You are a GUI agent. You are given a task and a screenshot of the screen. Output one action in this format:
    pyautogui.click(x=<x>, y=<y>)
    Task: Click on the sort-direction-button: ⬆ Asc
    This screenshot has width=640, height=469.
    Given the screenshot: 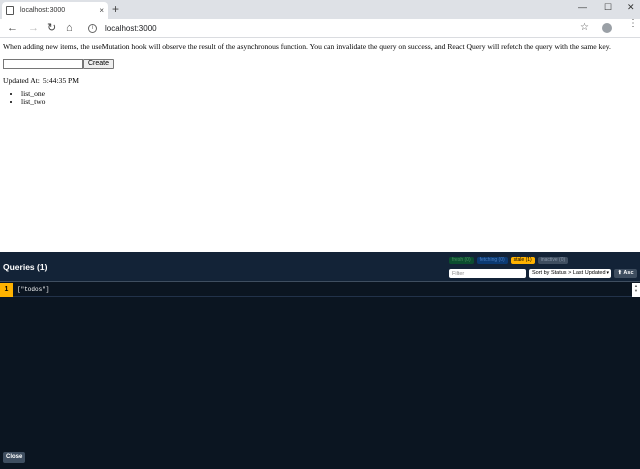 What is the action you would take?
    pyautogui.click(x=625, y=273)
    